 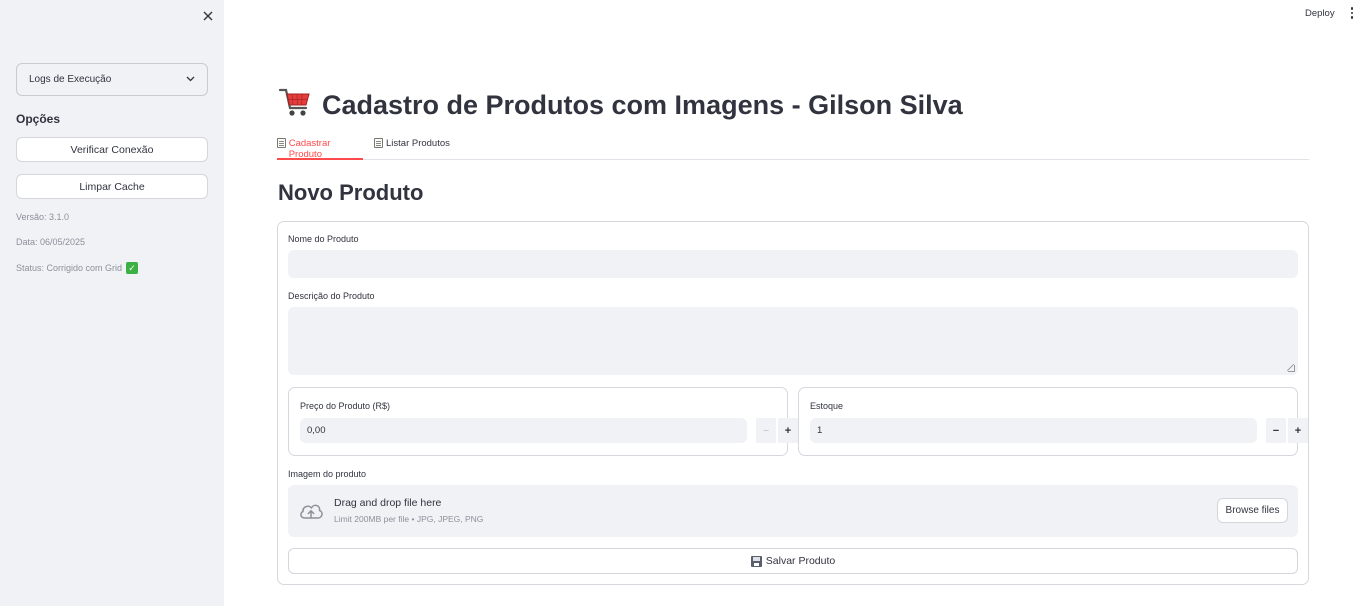 I want to click on tab-cadastrar-produto: Cadastrar Produto, so click(x=320, y=149).